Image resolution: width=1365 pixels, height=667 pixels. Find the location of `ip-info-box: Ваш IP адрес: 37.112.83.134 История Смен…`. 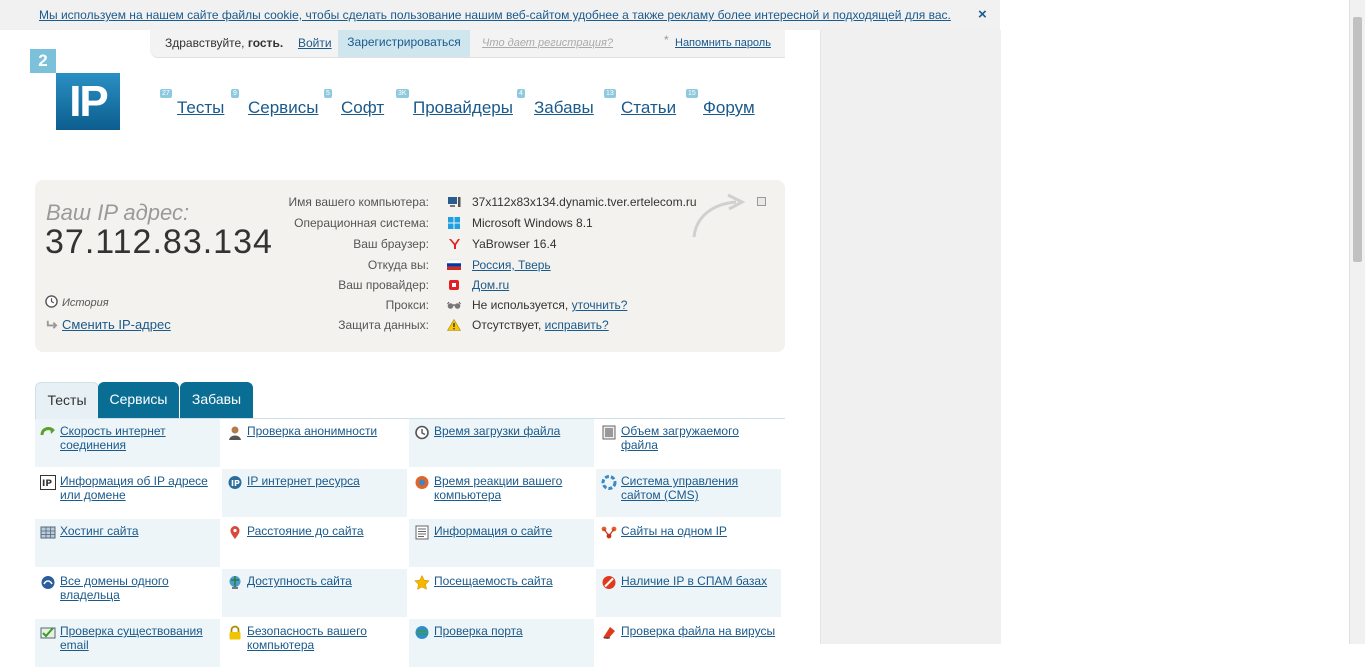

ip-info-box: Ваш IP адрес: 37.112.83.134 История Смен… is located at coordinates (410, 266).